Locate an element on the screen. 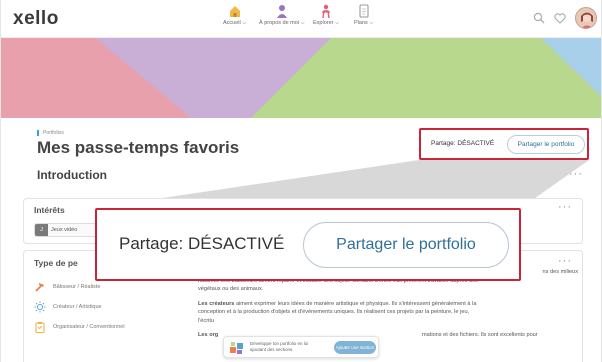 The image size is (602, 362). personality-type-label: Créateur / Artistique is located at coordinates (77, 307).